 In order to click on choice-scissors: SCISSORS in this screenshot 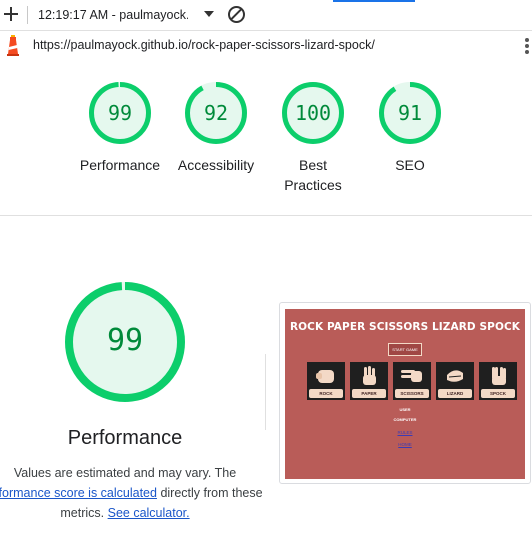, I will do `click(412, 381)`.